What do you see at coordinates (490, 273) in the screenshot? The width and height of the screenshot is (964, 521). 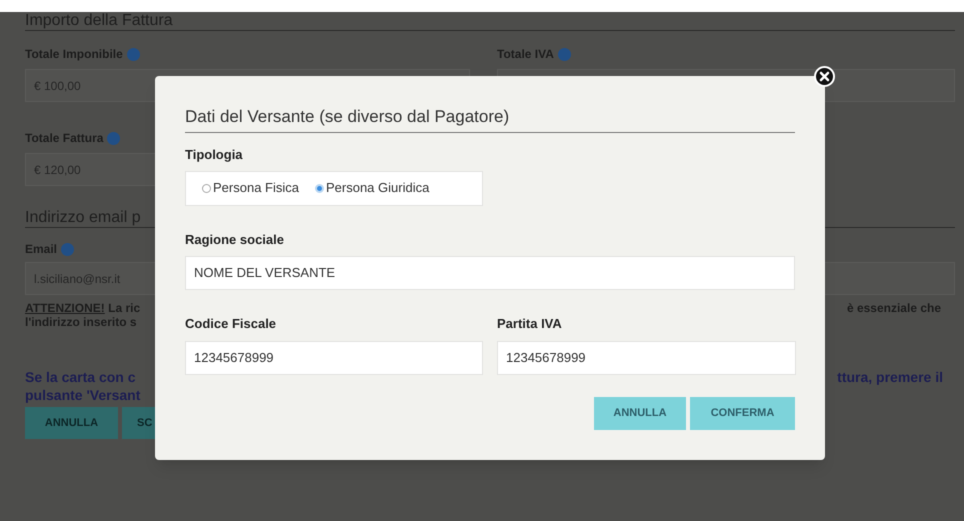 I see `input-field: NOME DEL VERSANTE` at bounding box center [490, 273].